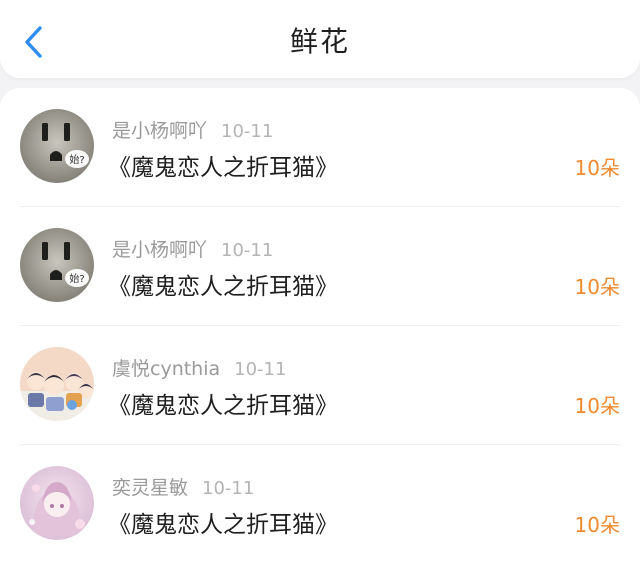  I want to click on anime-girl-avatar-image, so click(57, 503).